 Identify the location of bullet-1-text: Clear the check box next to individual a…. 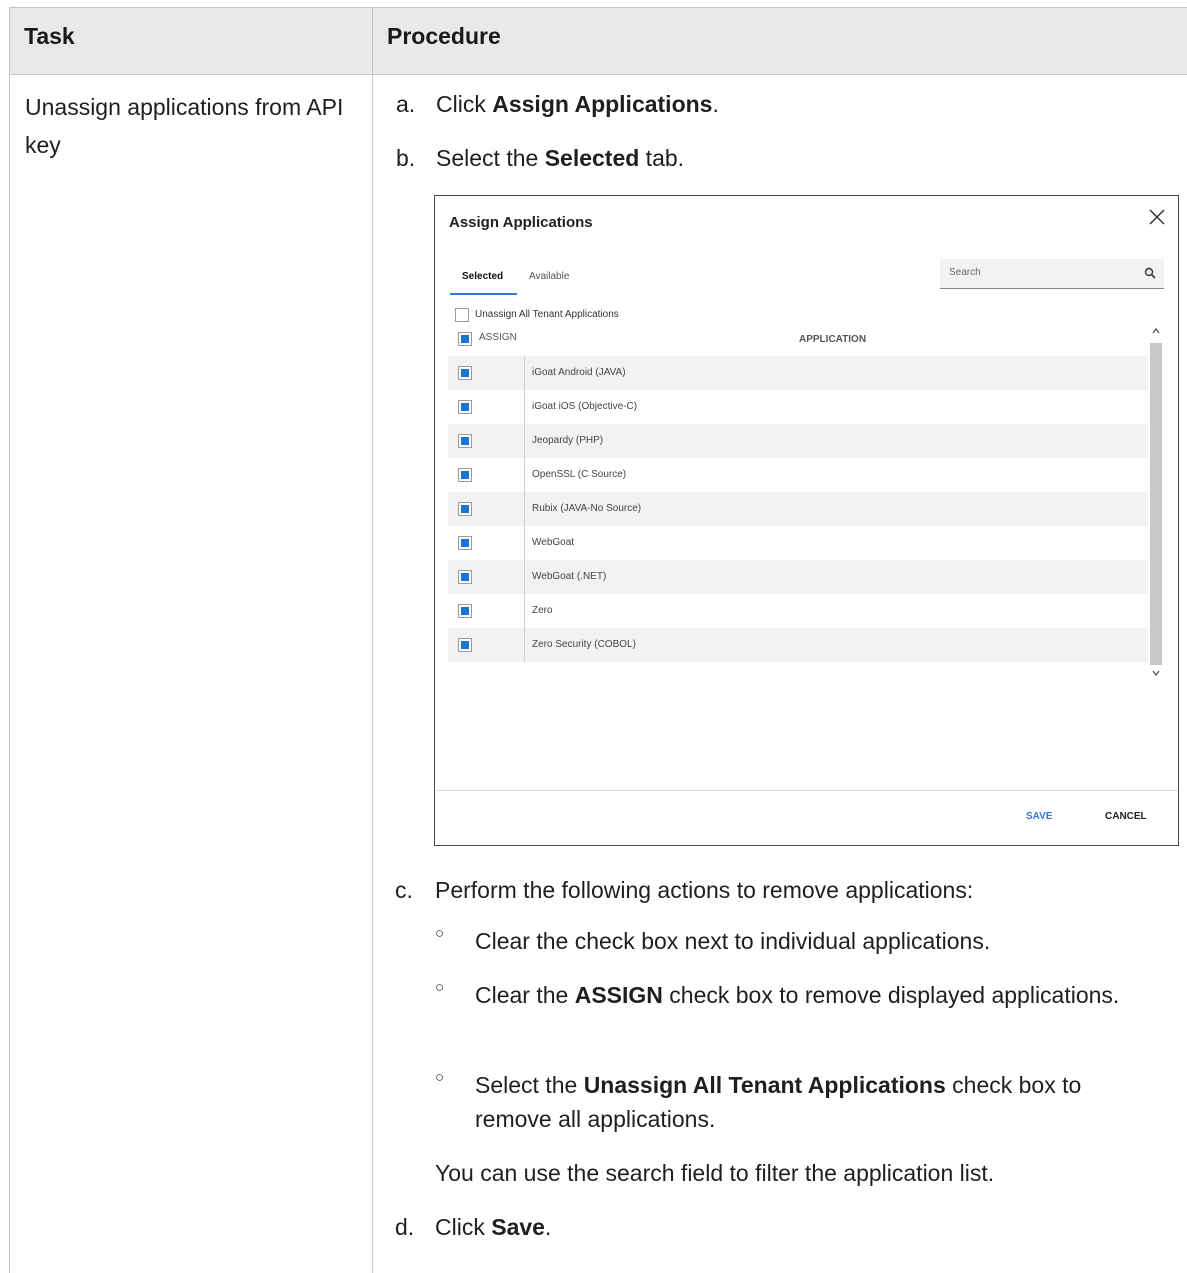
(733, 941).